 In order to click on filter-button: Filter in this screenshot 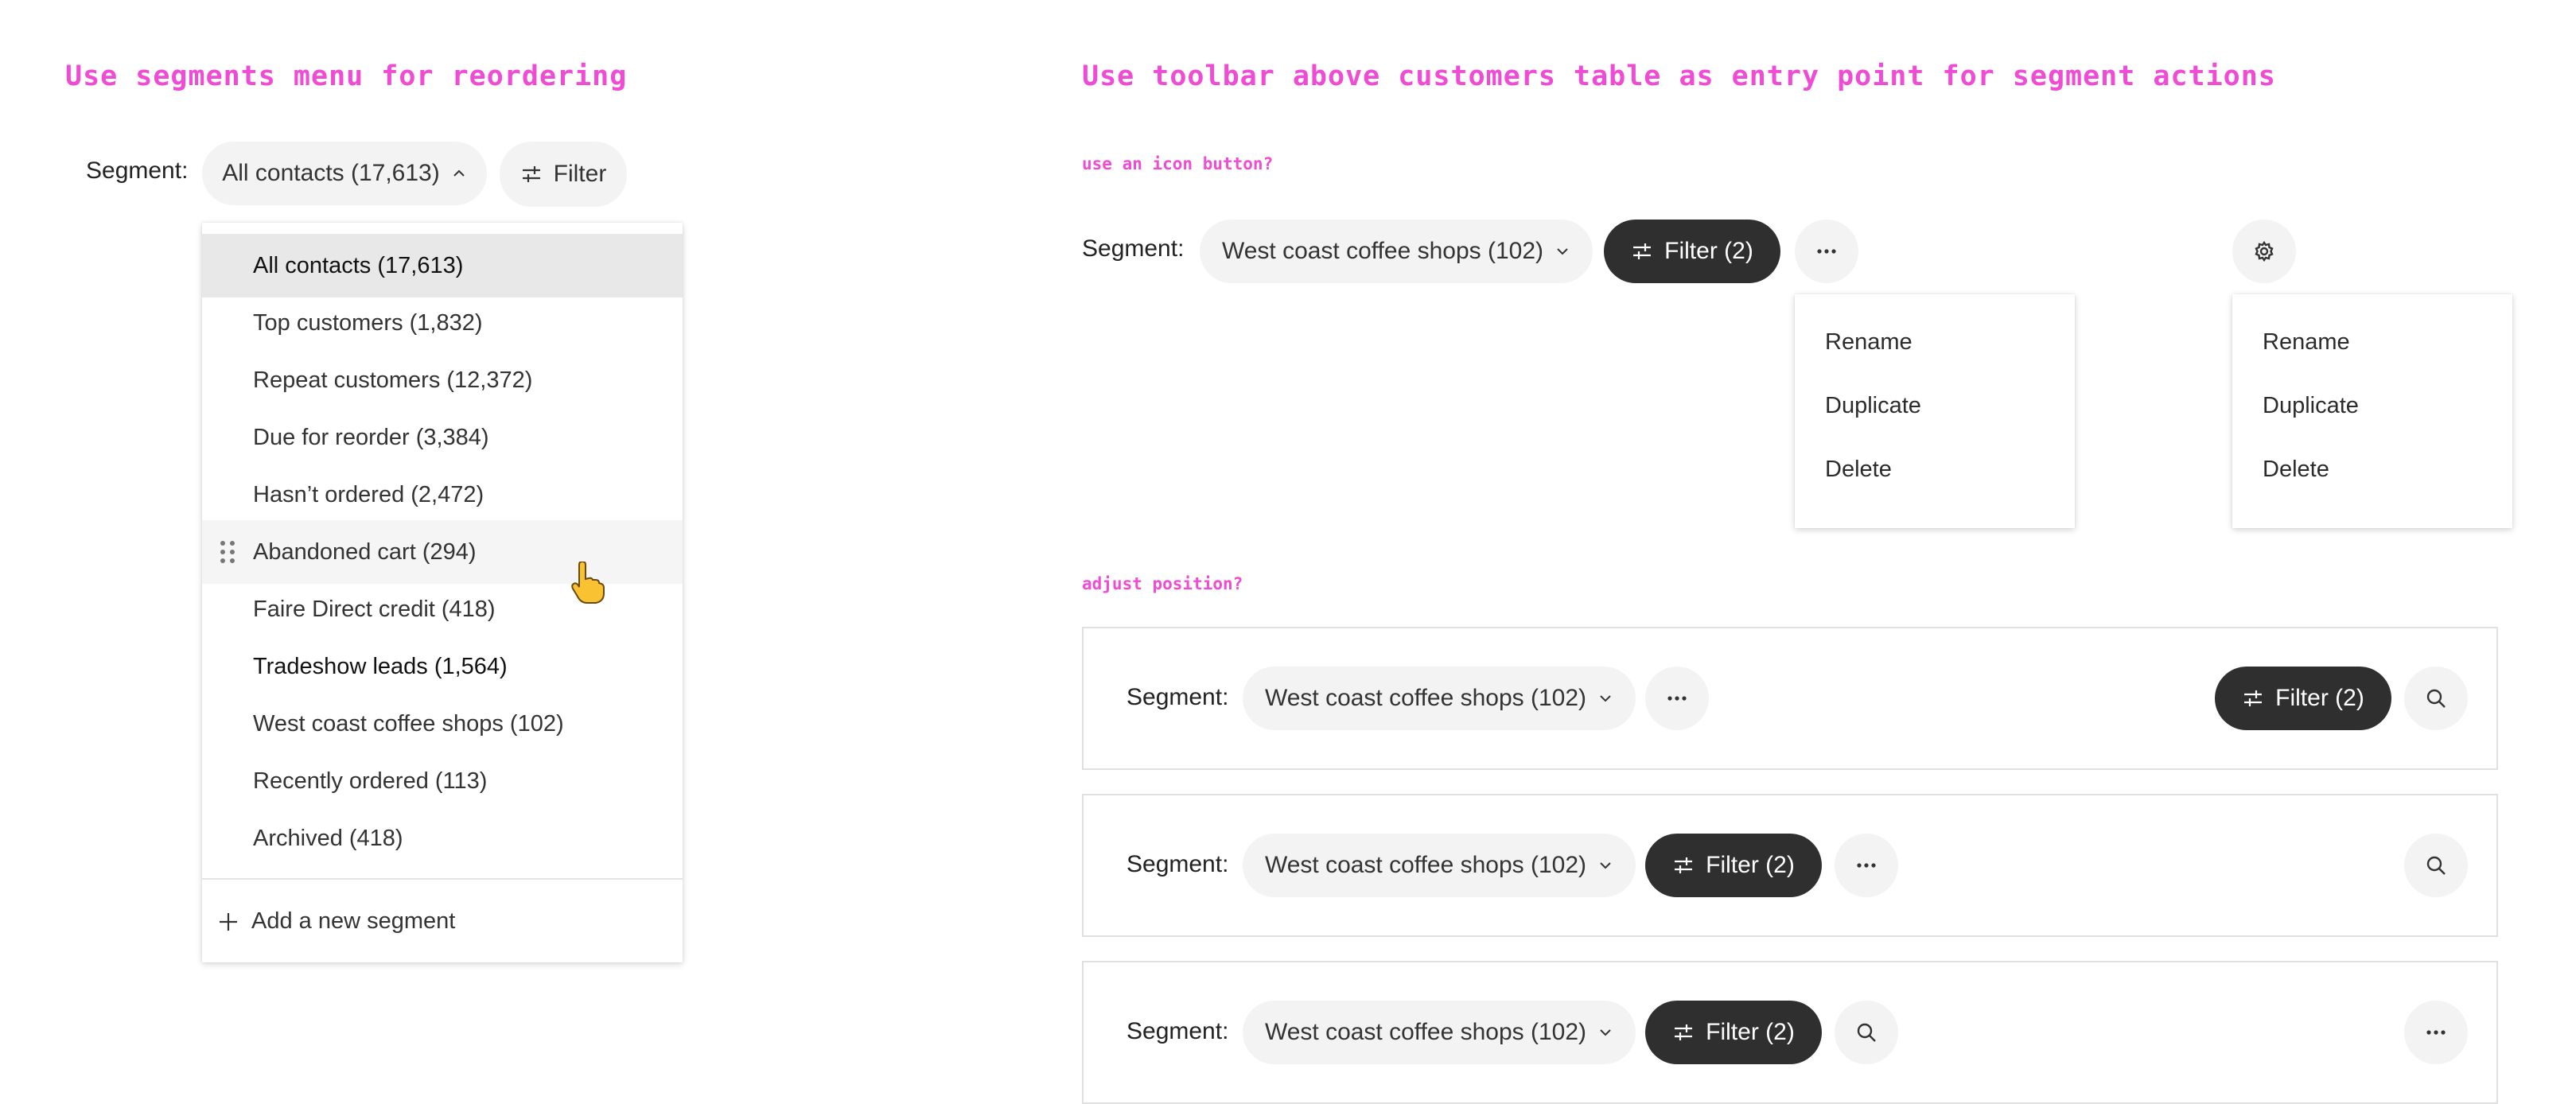, I will do `click(564, 174)`.